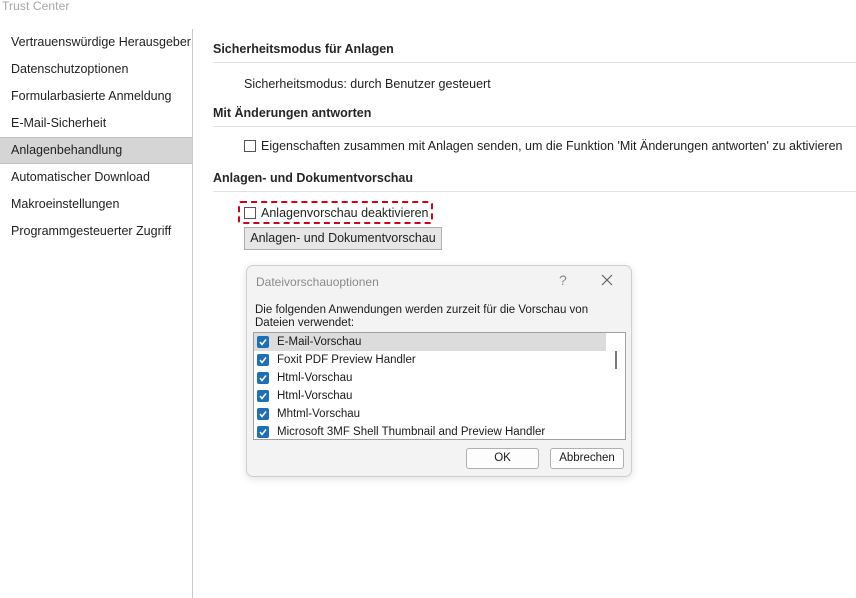 This screenshot has width=856, height=598. I want to click on dialog-title: Dateivorschauoptionen, so click(317, 282).